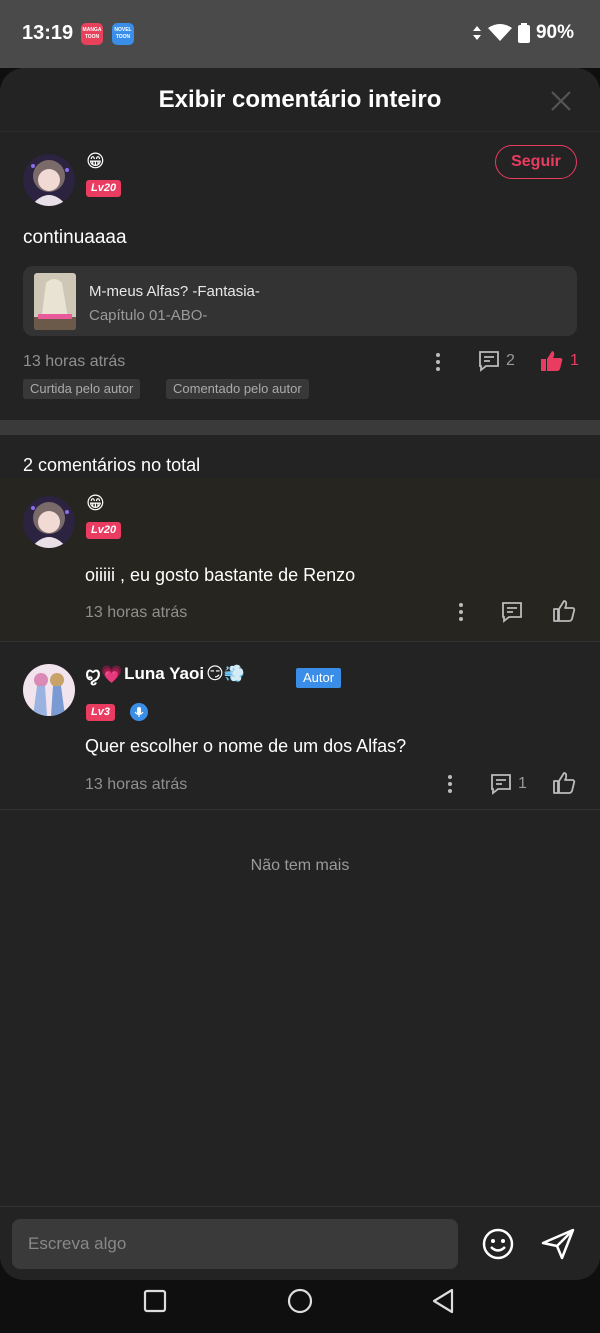 This screenshot has height=1333, width=600. What do you see at coordinates (300, 34) in the screenshot?
I see `status-bar: 13:19 MANGA TOON NOVEL TOON 90%` at bounding box center [300, 34].